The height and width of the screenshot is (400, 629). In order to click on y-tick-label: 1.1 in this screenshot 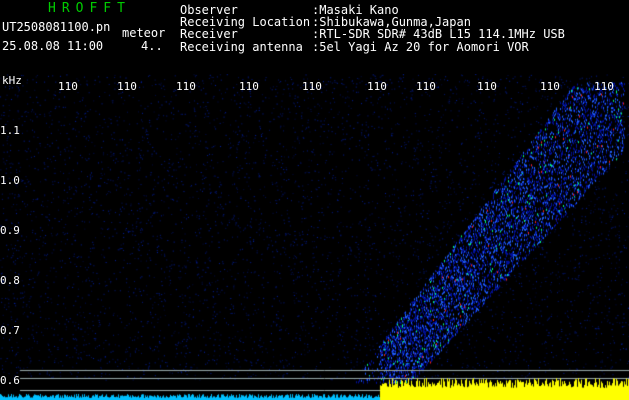, I will do `click(10, 130)`.